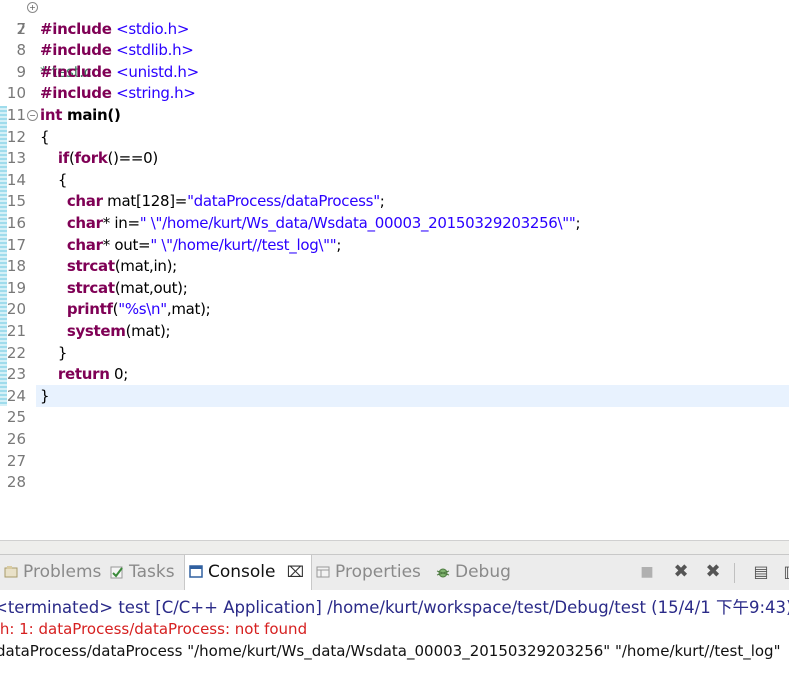  What do you see at coordinates (21, 28) in the screenshot?
I see `line-number: 7` at bounding box center [21, 28].